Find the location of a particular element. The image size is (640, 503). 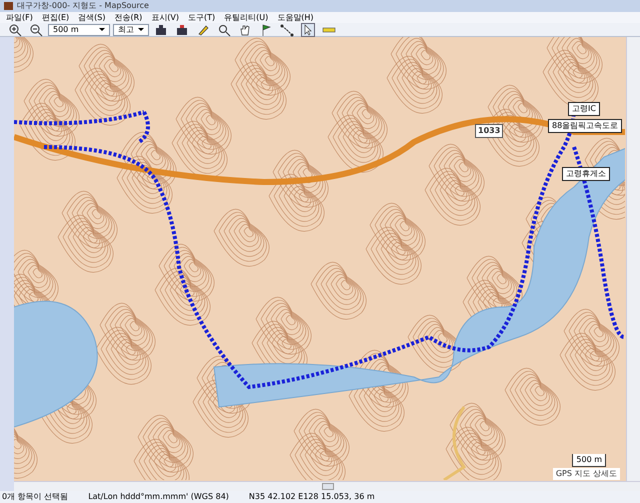

status-text: N35 42.102 E128 15.053, 36 m is located at coordinates (311, 497).